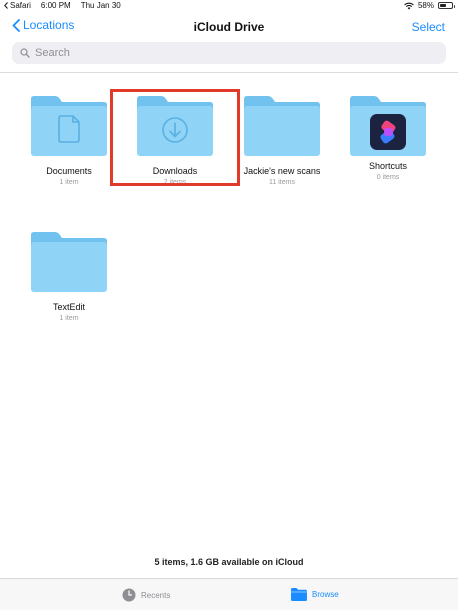  Describe the element at coordinates (446, 5) in the screenshot. I see `battery-icon` at that location.